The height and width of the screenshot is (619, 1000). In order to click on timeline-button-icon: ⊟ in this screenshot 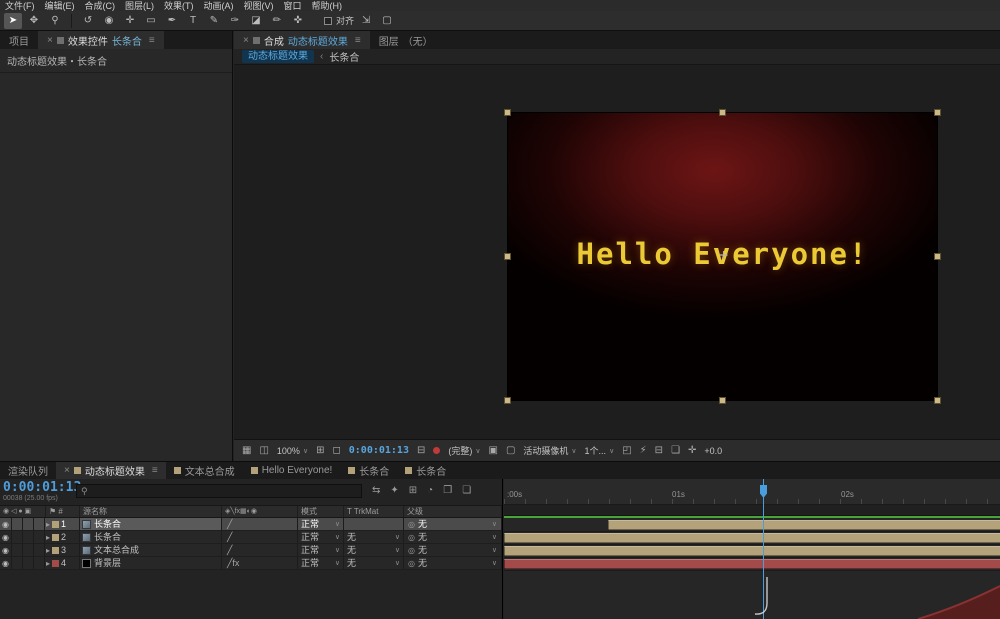, I will do `click(659, 450)`.